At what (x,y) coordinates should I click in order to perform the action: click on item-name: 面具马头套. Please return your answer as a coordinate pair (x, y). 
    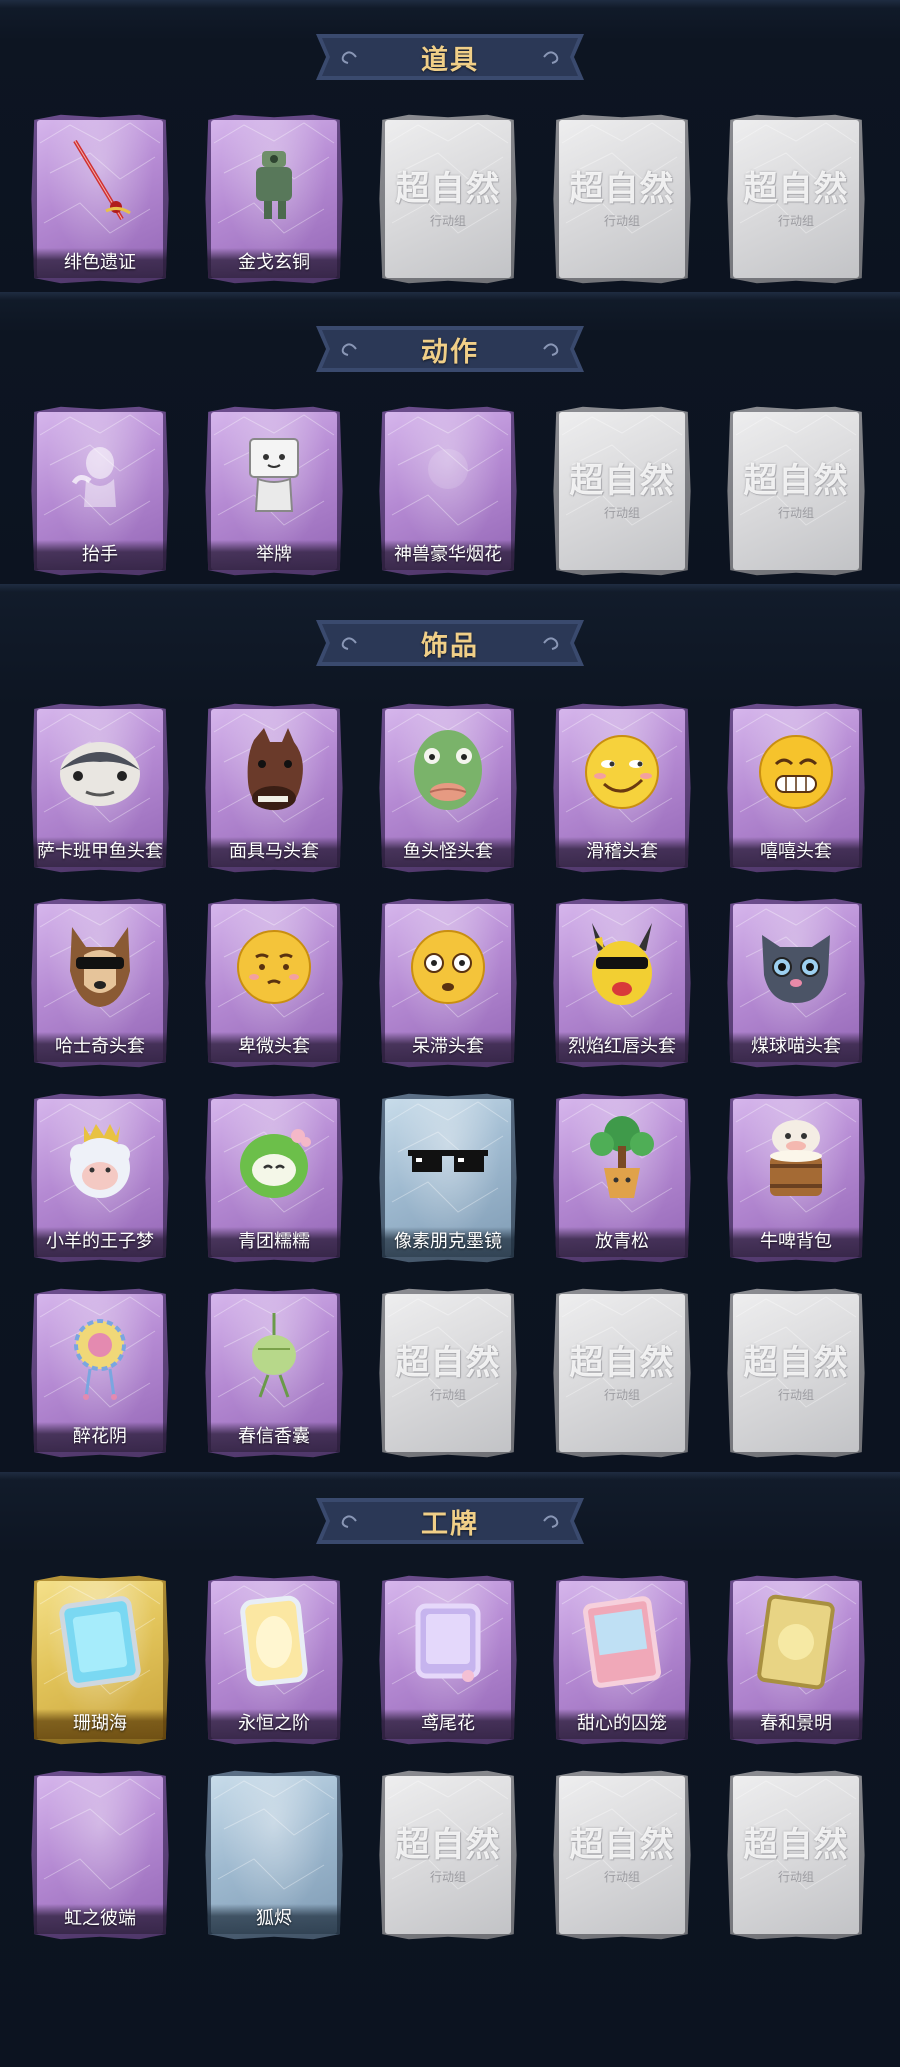
    Looking at the image, I should click on (274, 852).